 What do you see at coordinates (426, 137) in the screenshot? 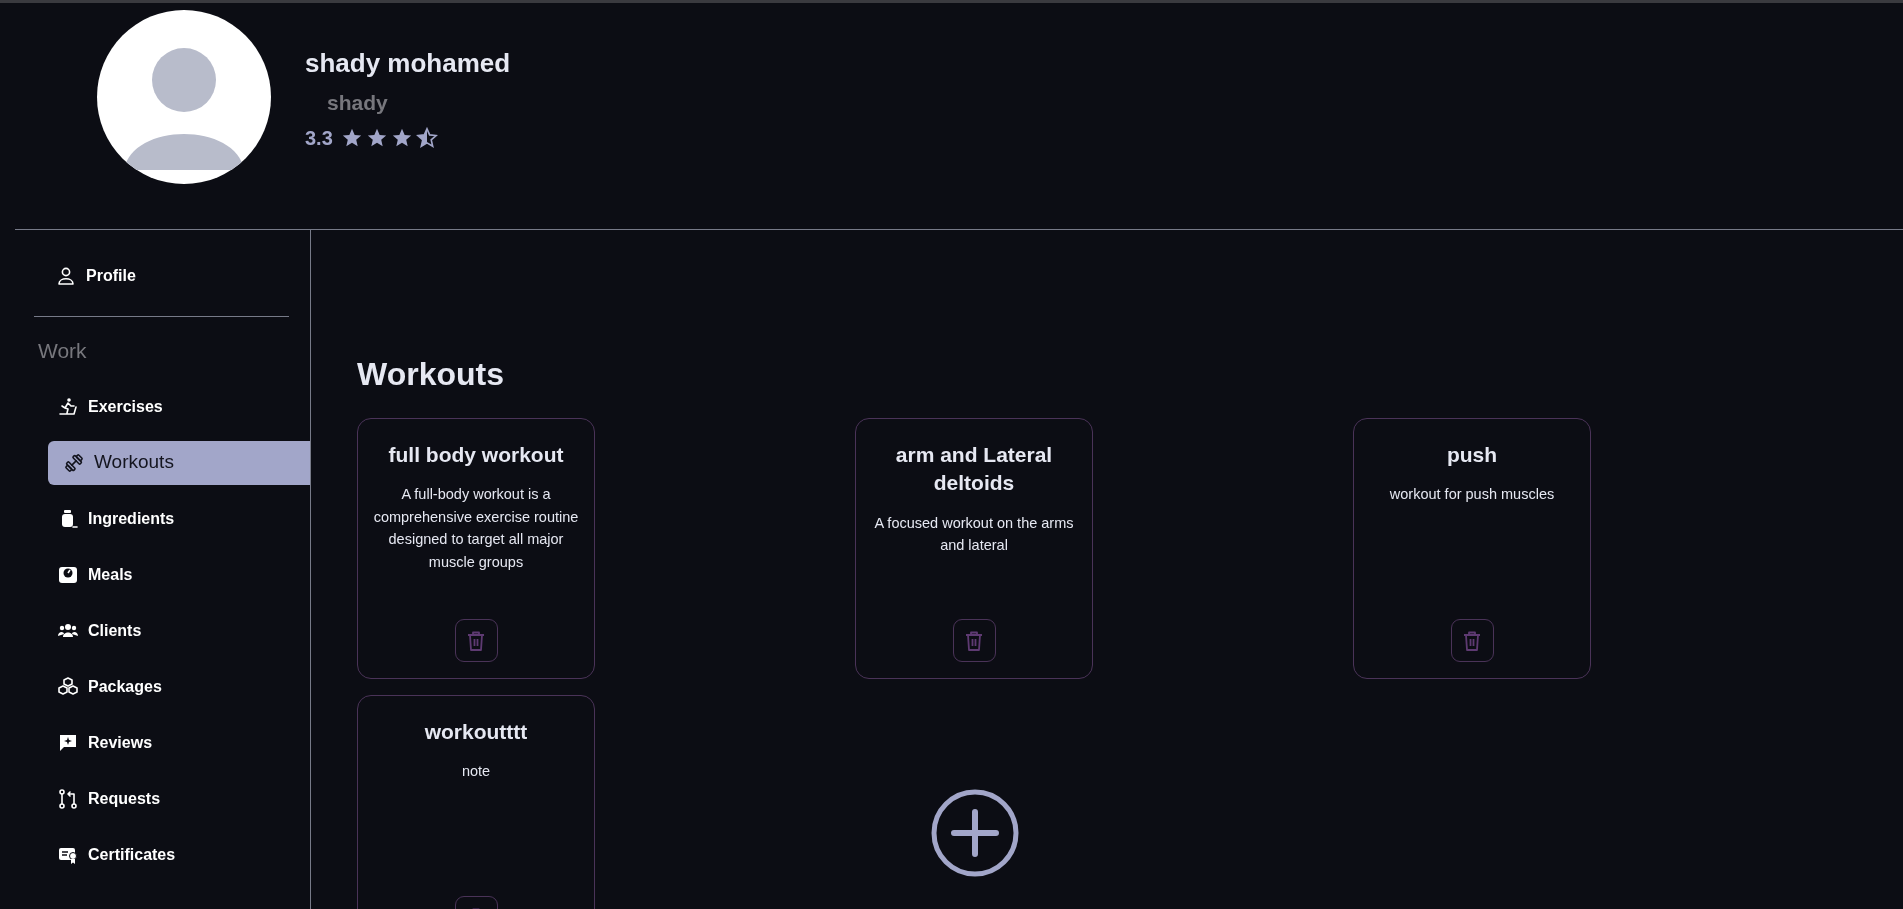
I see `half-star-icon` at bounding box center [426, 137].